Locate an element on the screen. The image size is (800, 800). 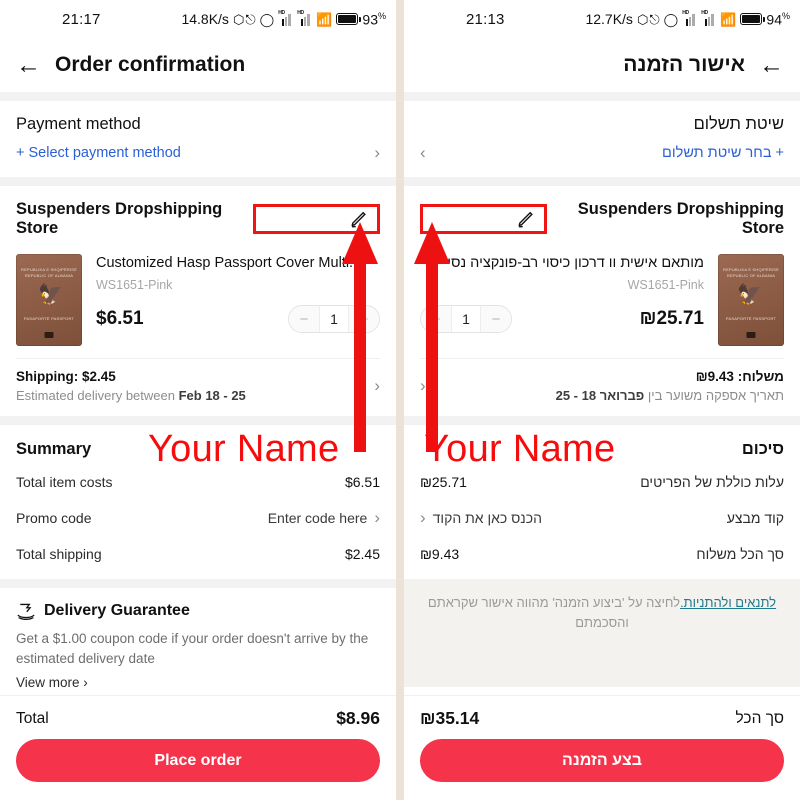
estimated-delivery: Estimated delivery between Feb 18 - 25 is located at coordinates (131, 395).